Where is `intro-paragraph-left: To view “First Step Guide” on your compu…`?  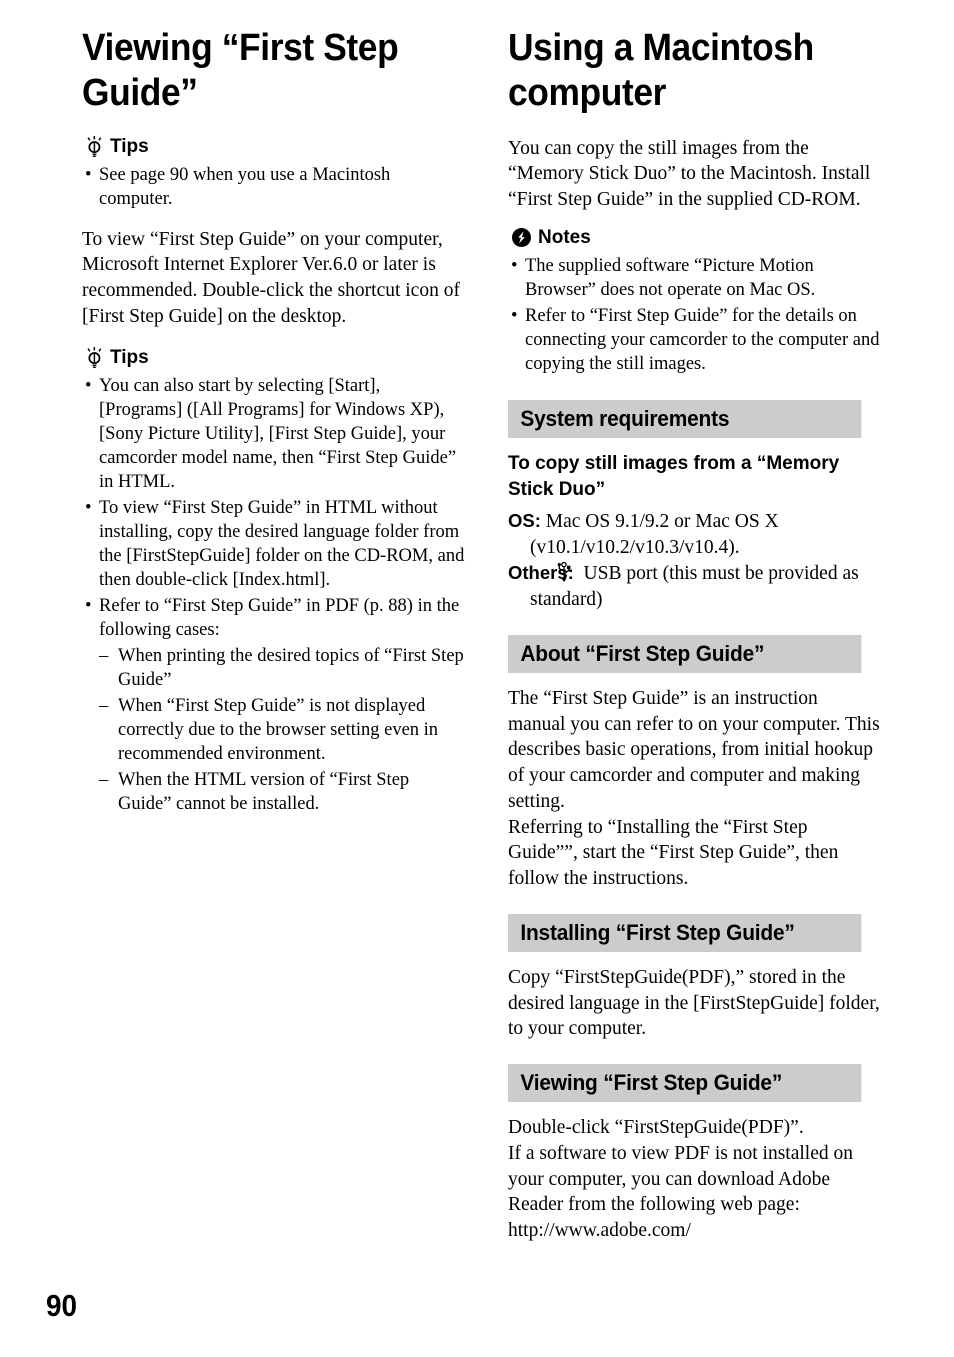 intro-paragraph-left: To view “First Step Guide” on your compu… is located at coordinates (271, 277).